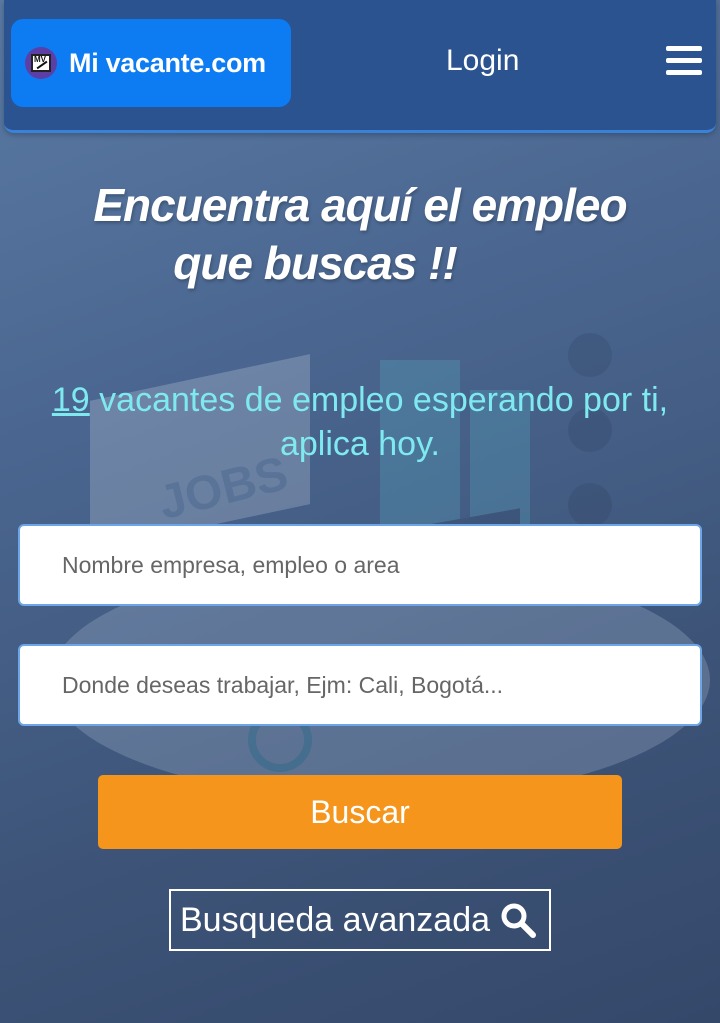 The width and height of the screenshot is (720, 1023). What do you see at coordinates (360, 205) in the screenshot?
I see `headline-line-1: Encuentra aquí el empleo` at bounding box center [360, 205].